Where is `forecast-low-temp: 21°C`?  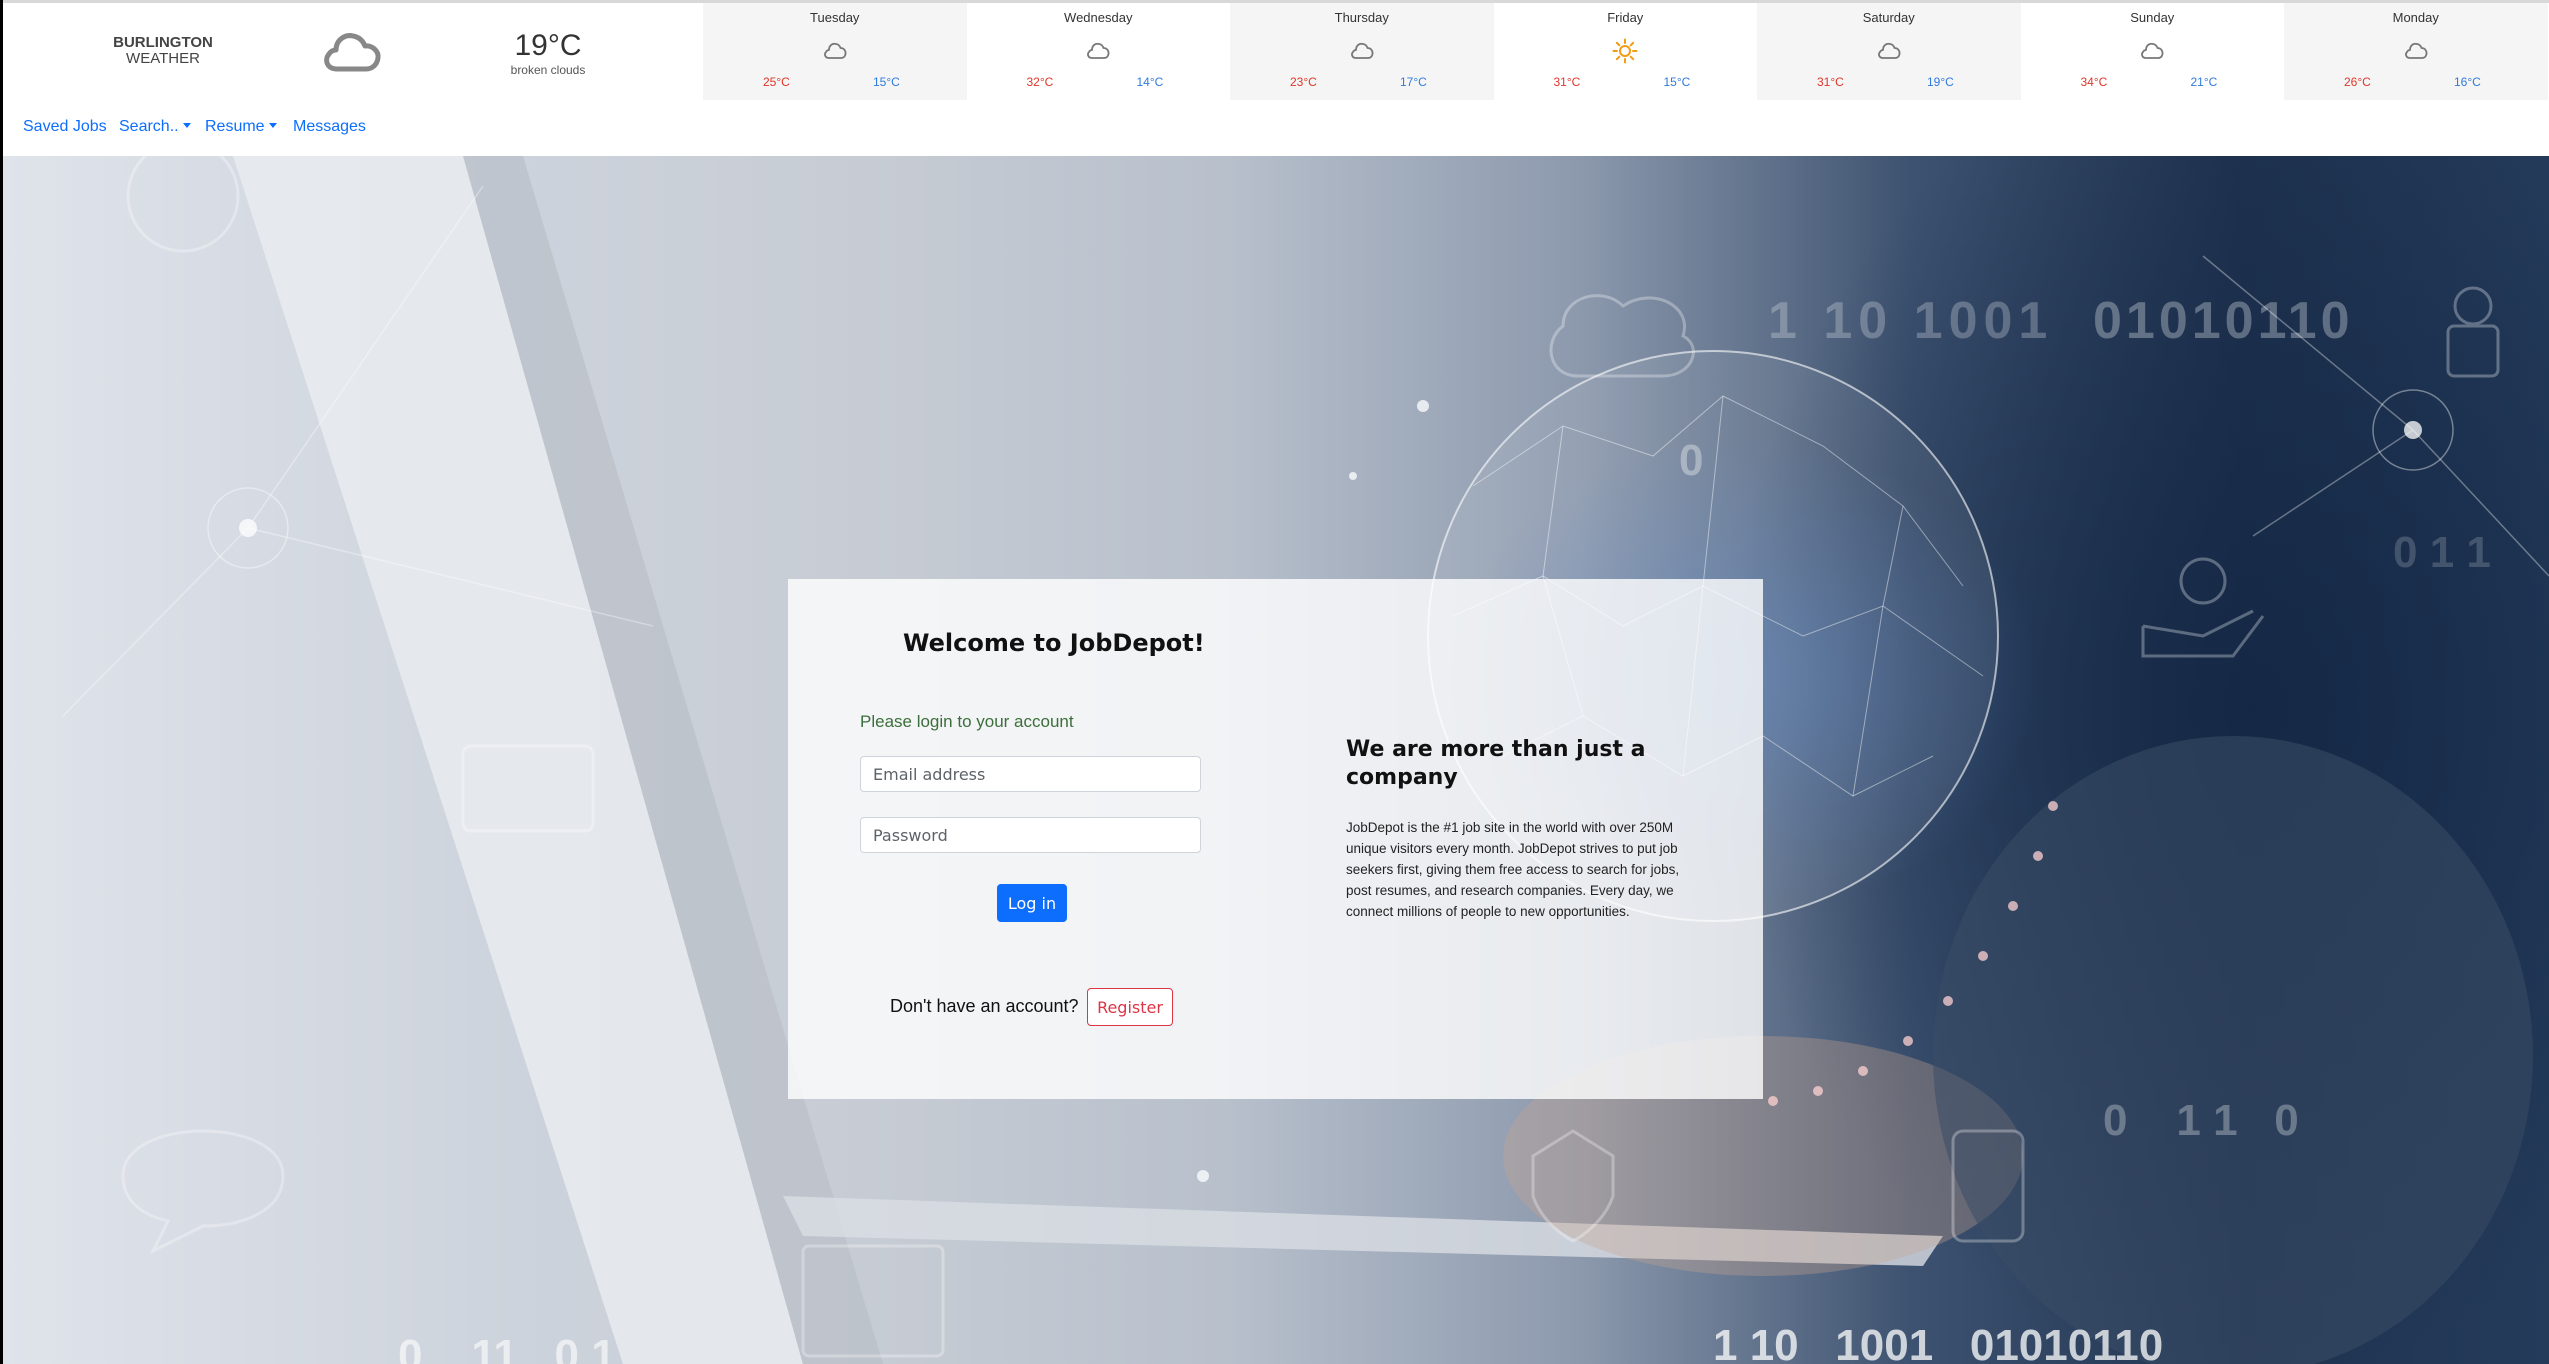
forecast-low-temp: 21°C is located at coordinates (2204, 82).